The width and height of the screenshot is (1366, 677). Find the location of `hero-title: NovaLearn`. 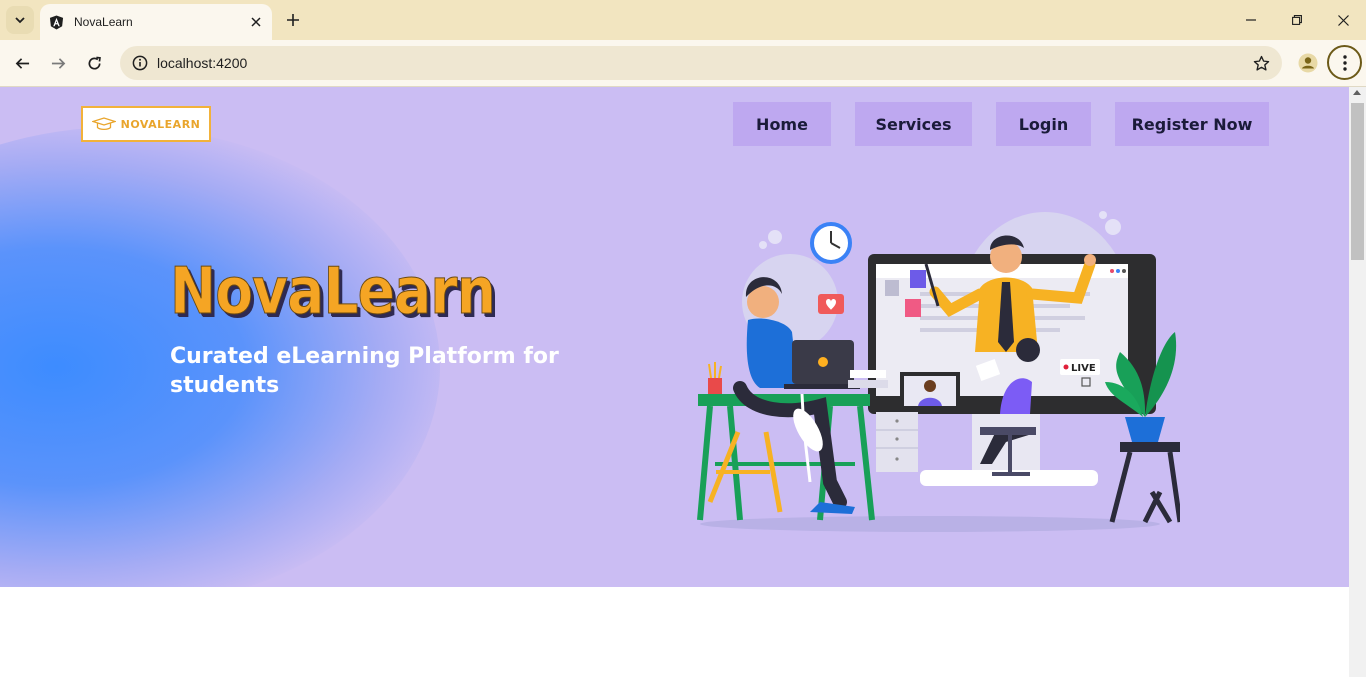

hero-title: NovaLearn is located at coordinates (333, 292).